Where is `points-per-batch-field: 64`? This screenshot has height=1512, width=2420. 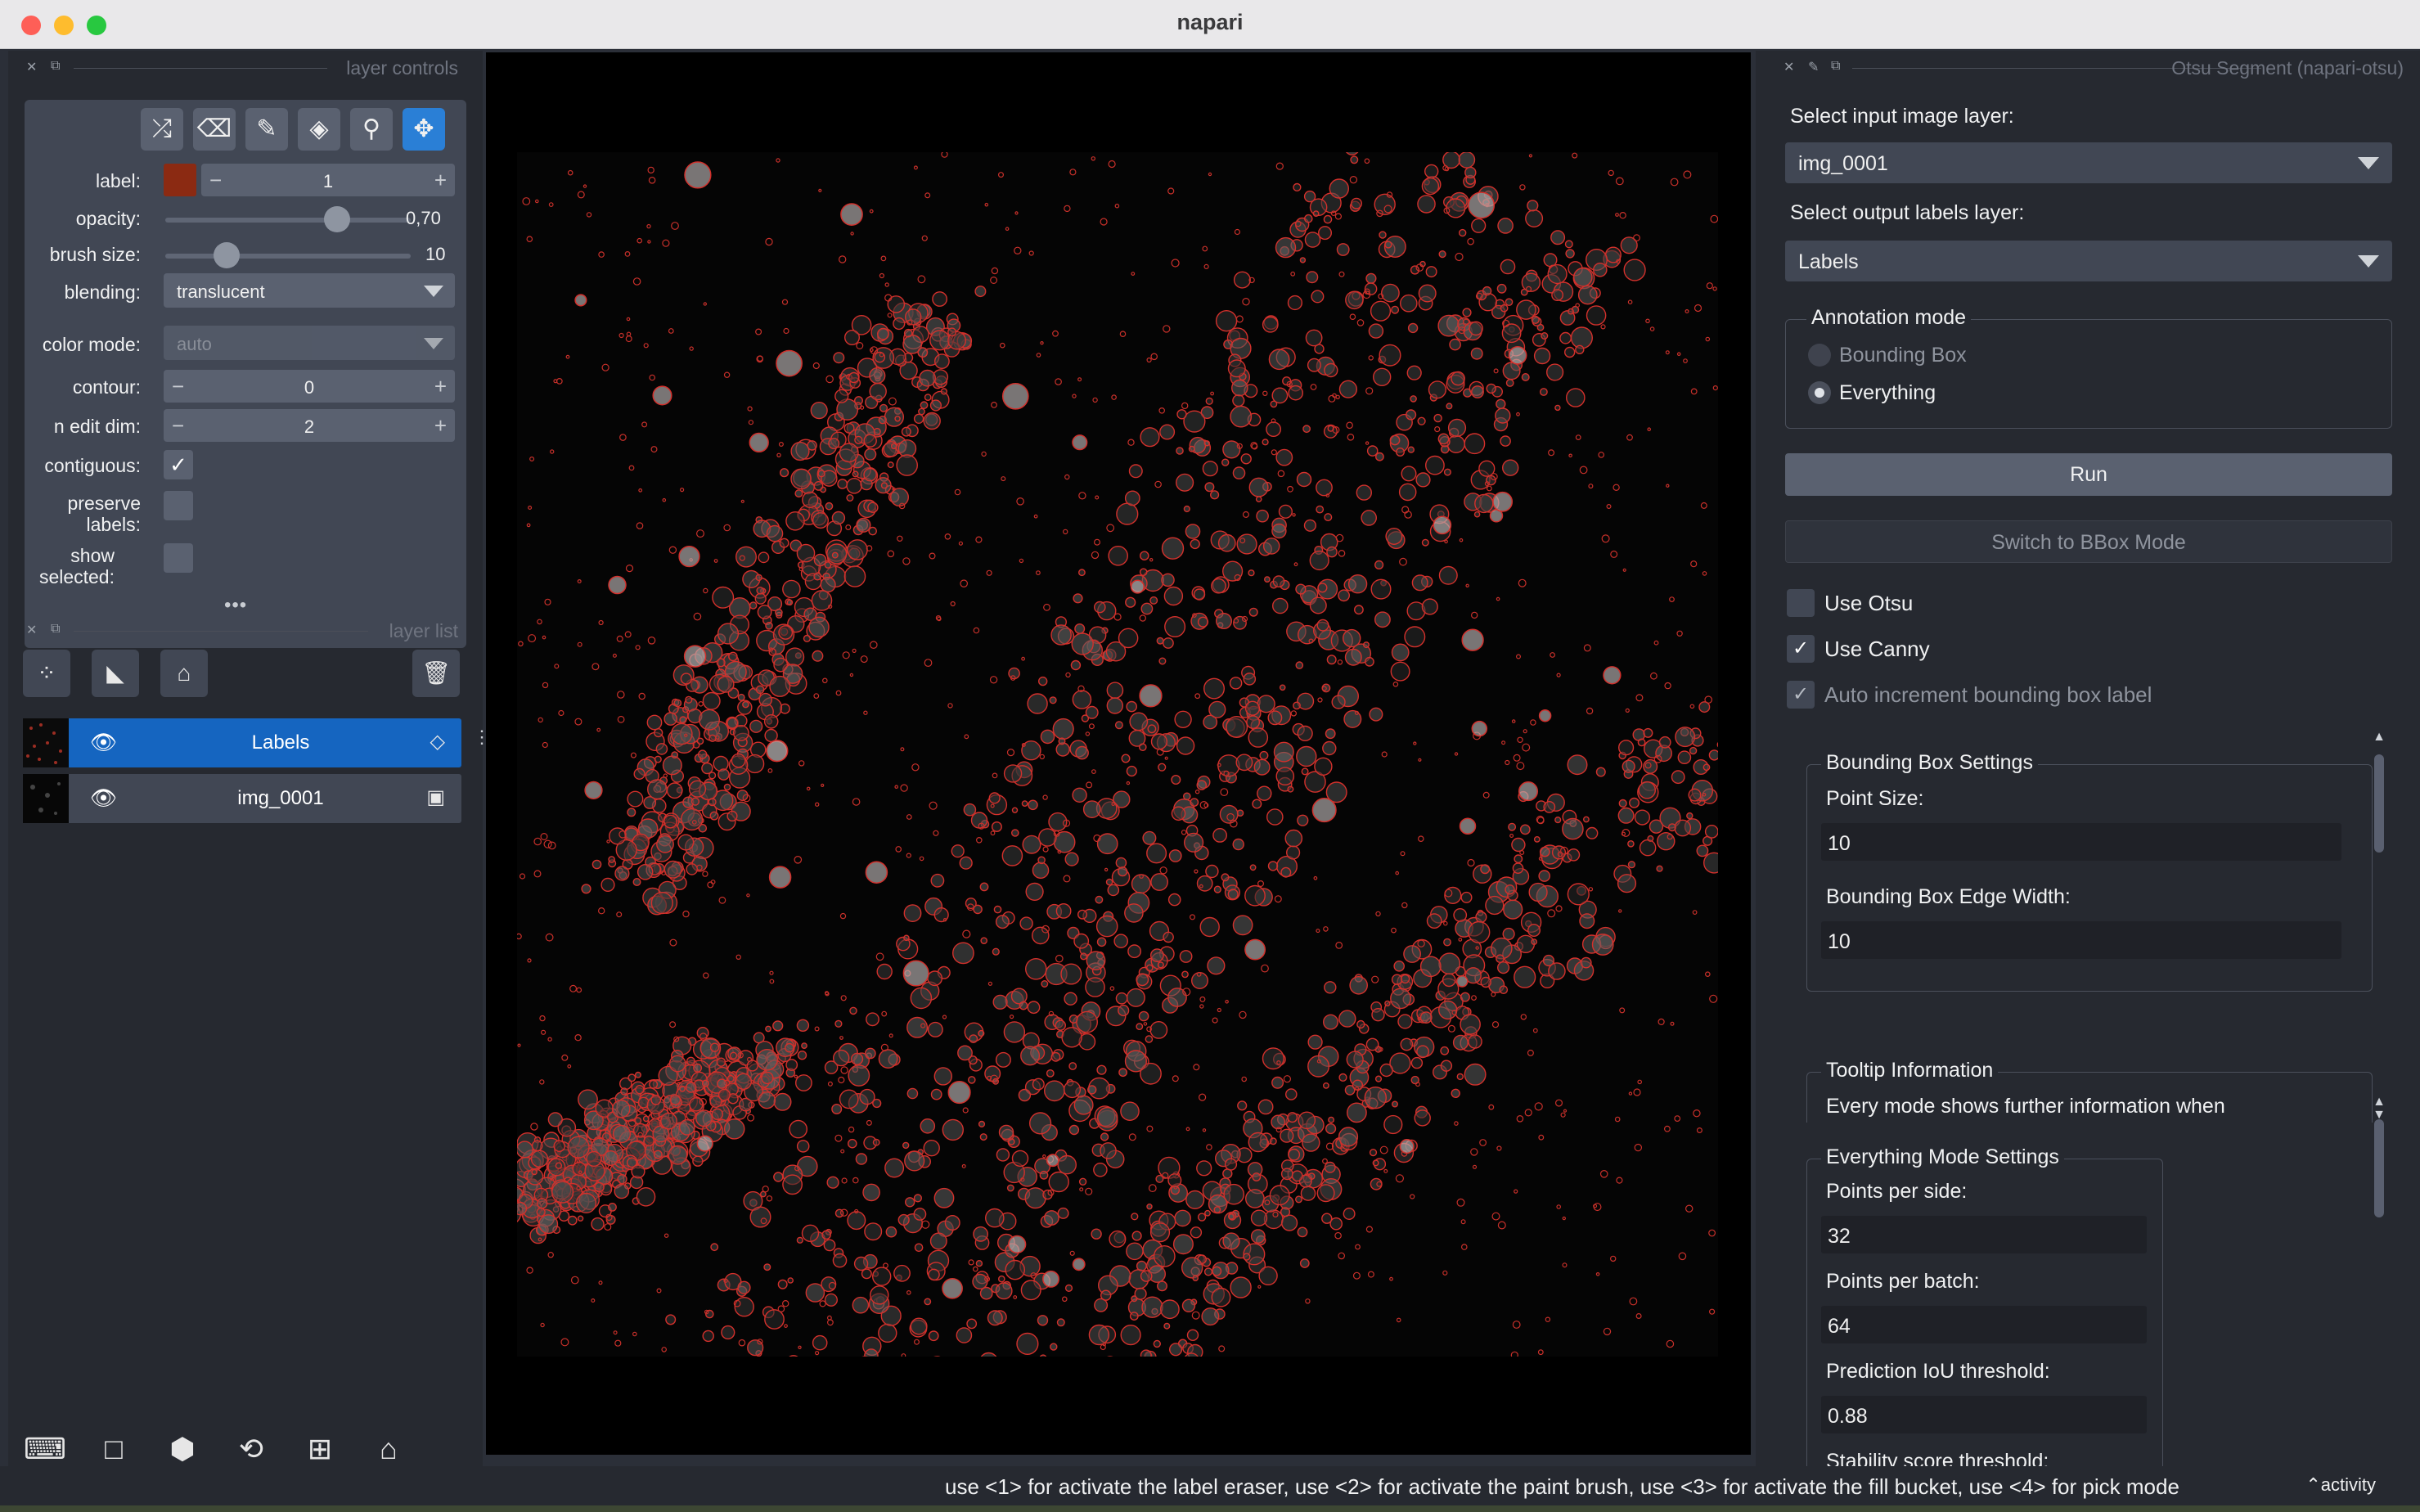 points-per-batch-field: 64 is located at coordinates (1984, 1325).